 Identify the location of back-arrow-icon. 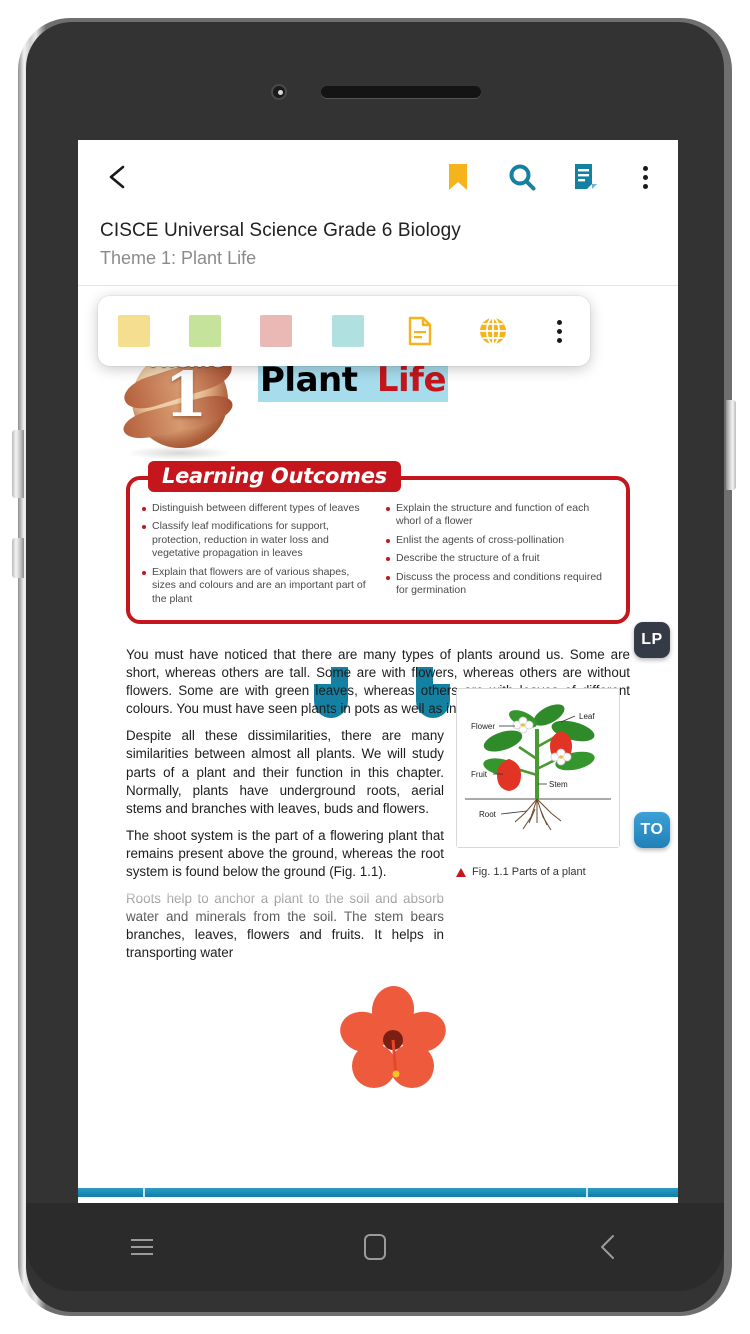
(117, 177).